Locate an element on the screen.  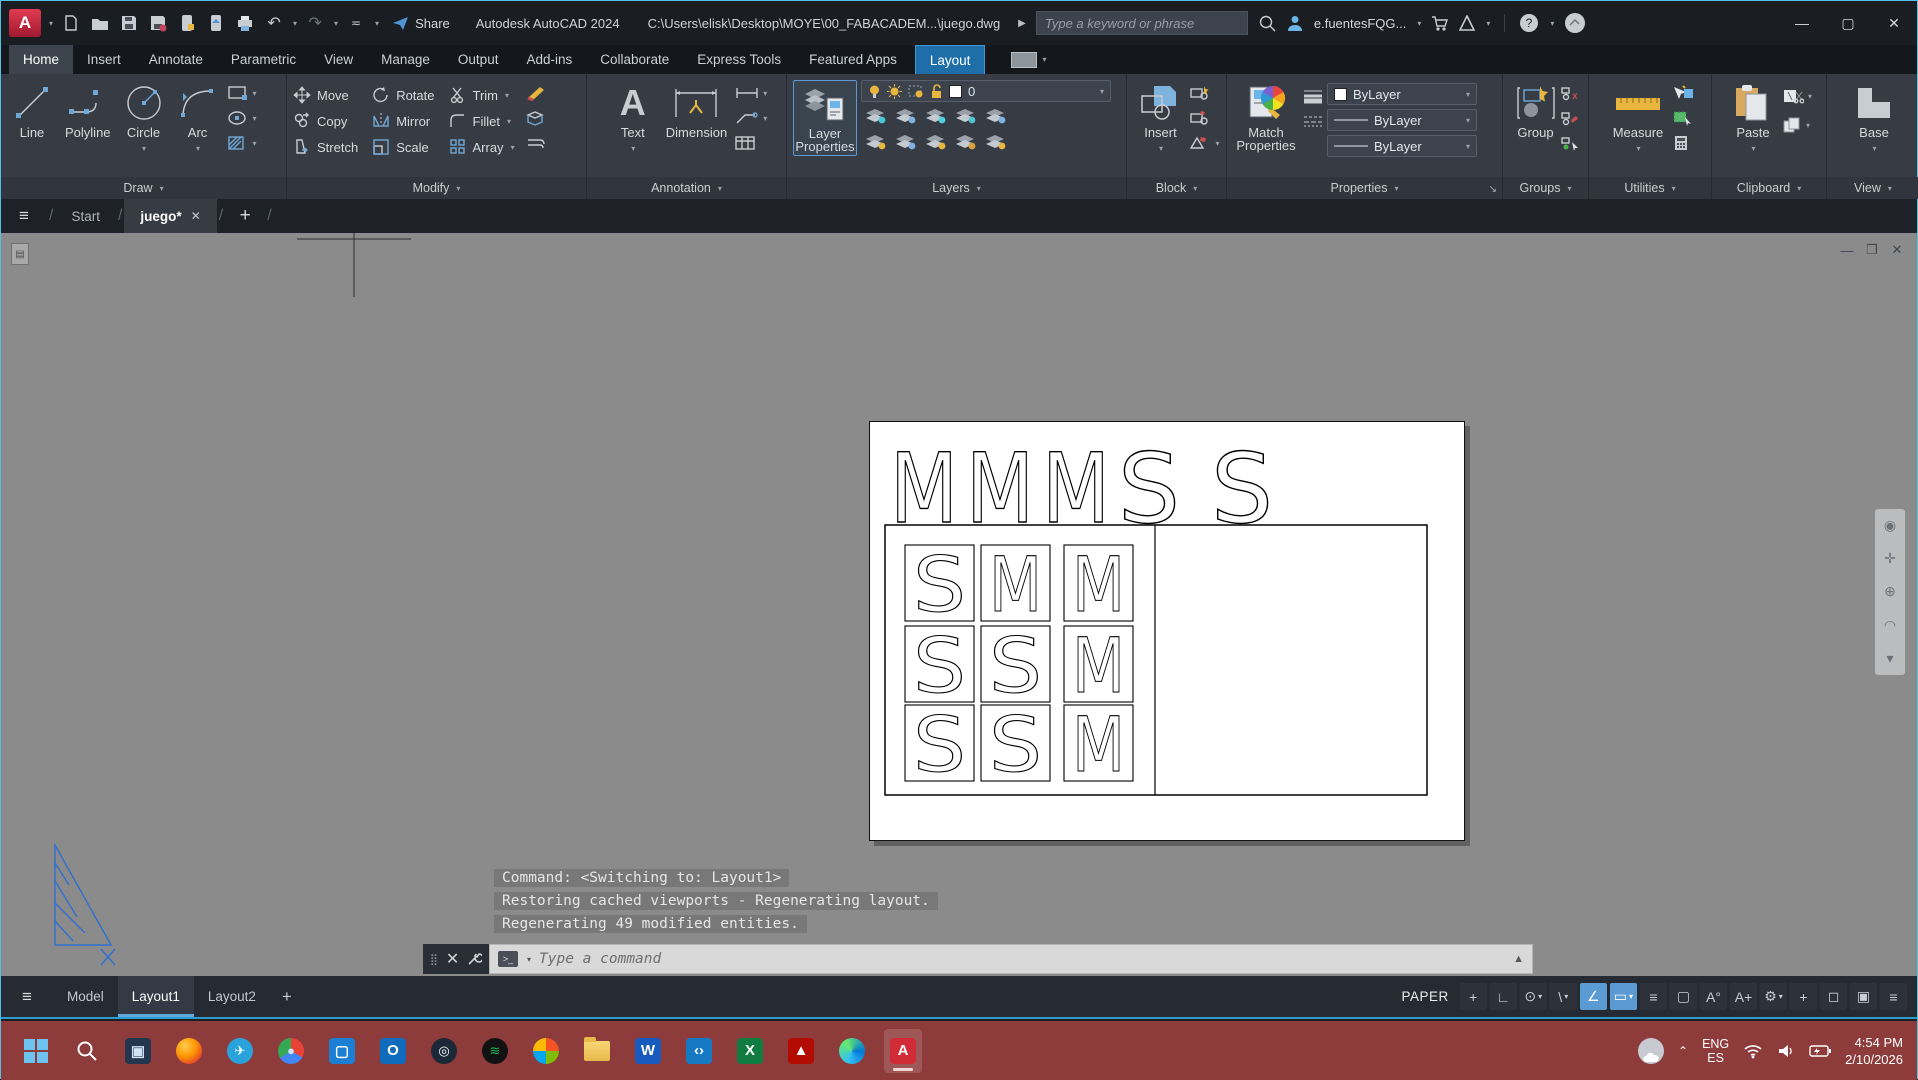
insert-button: Insert ▾ is located at coordinates (1160, 119).